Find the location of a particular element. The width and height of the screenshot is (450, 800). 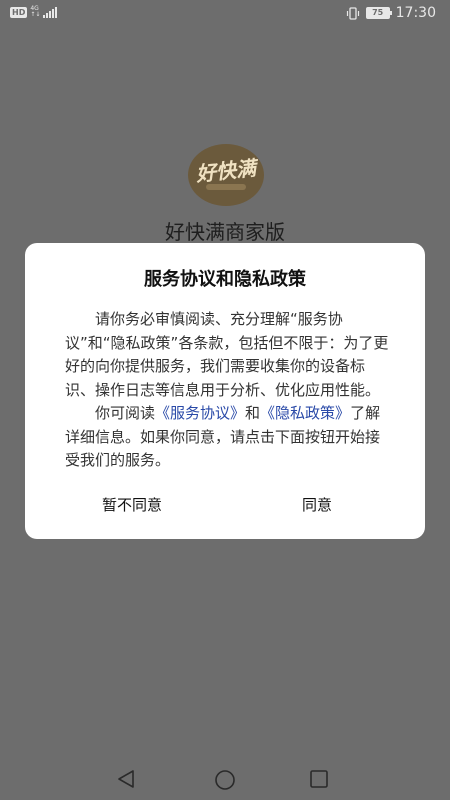

app-name: 好快满商家版 is located at coordinates (225, 232).